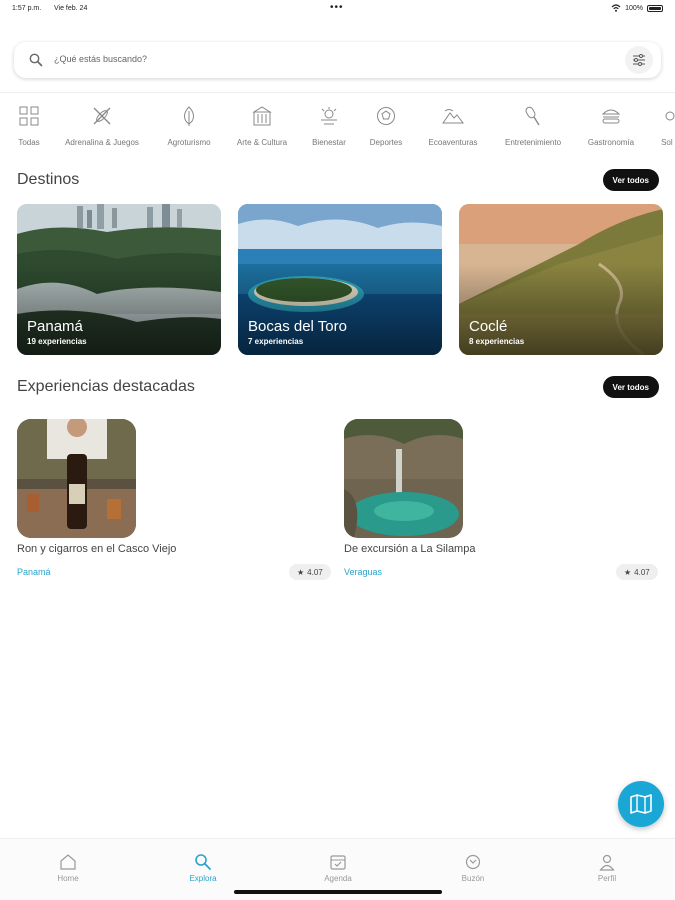  I want to click on experiencias-title: Experiencias destacadas, so click(106, 386).